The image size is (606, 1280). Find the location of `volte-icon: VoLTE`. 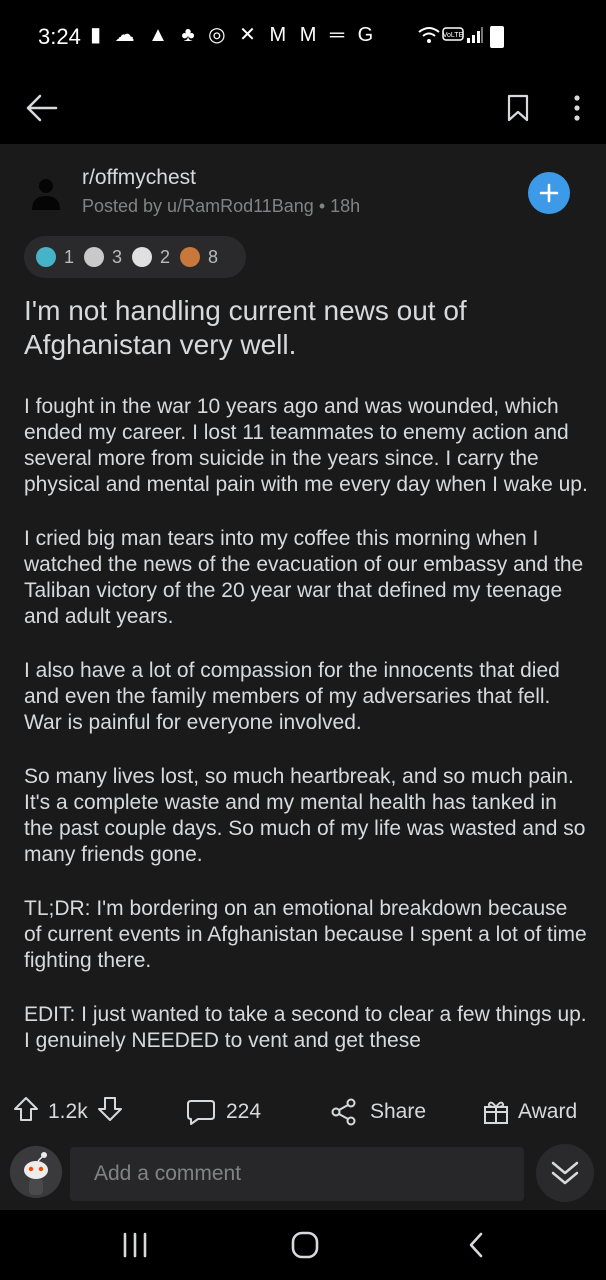

volte-icon: VoLTE is located at coordinates (453, 36).